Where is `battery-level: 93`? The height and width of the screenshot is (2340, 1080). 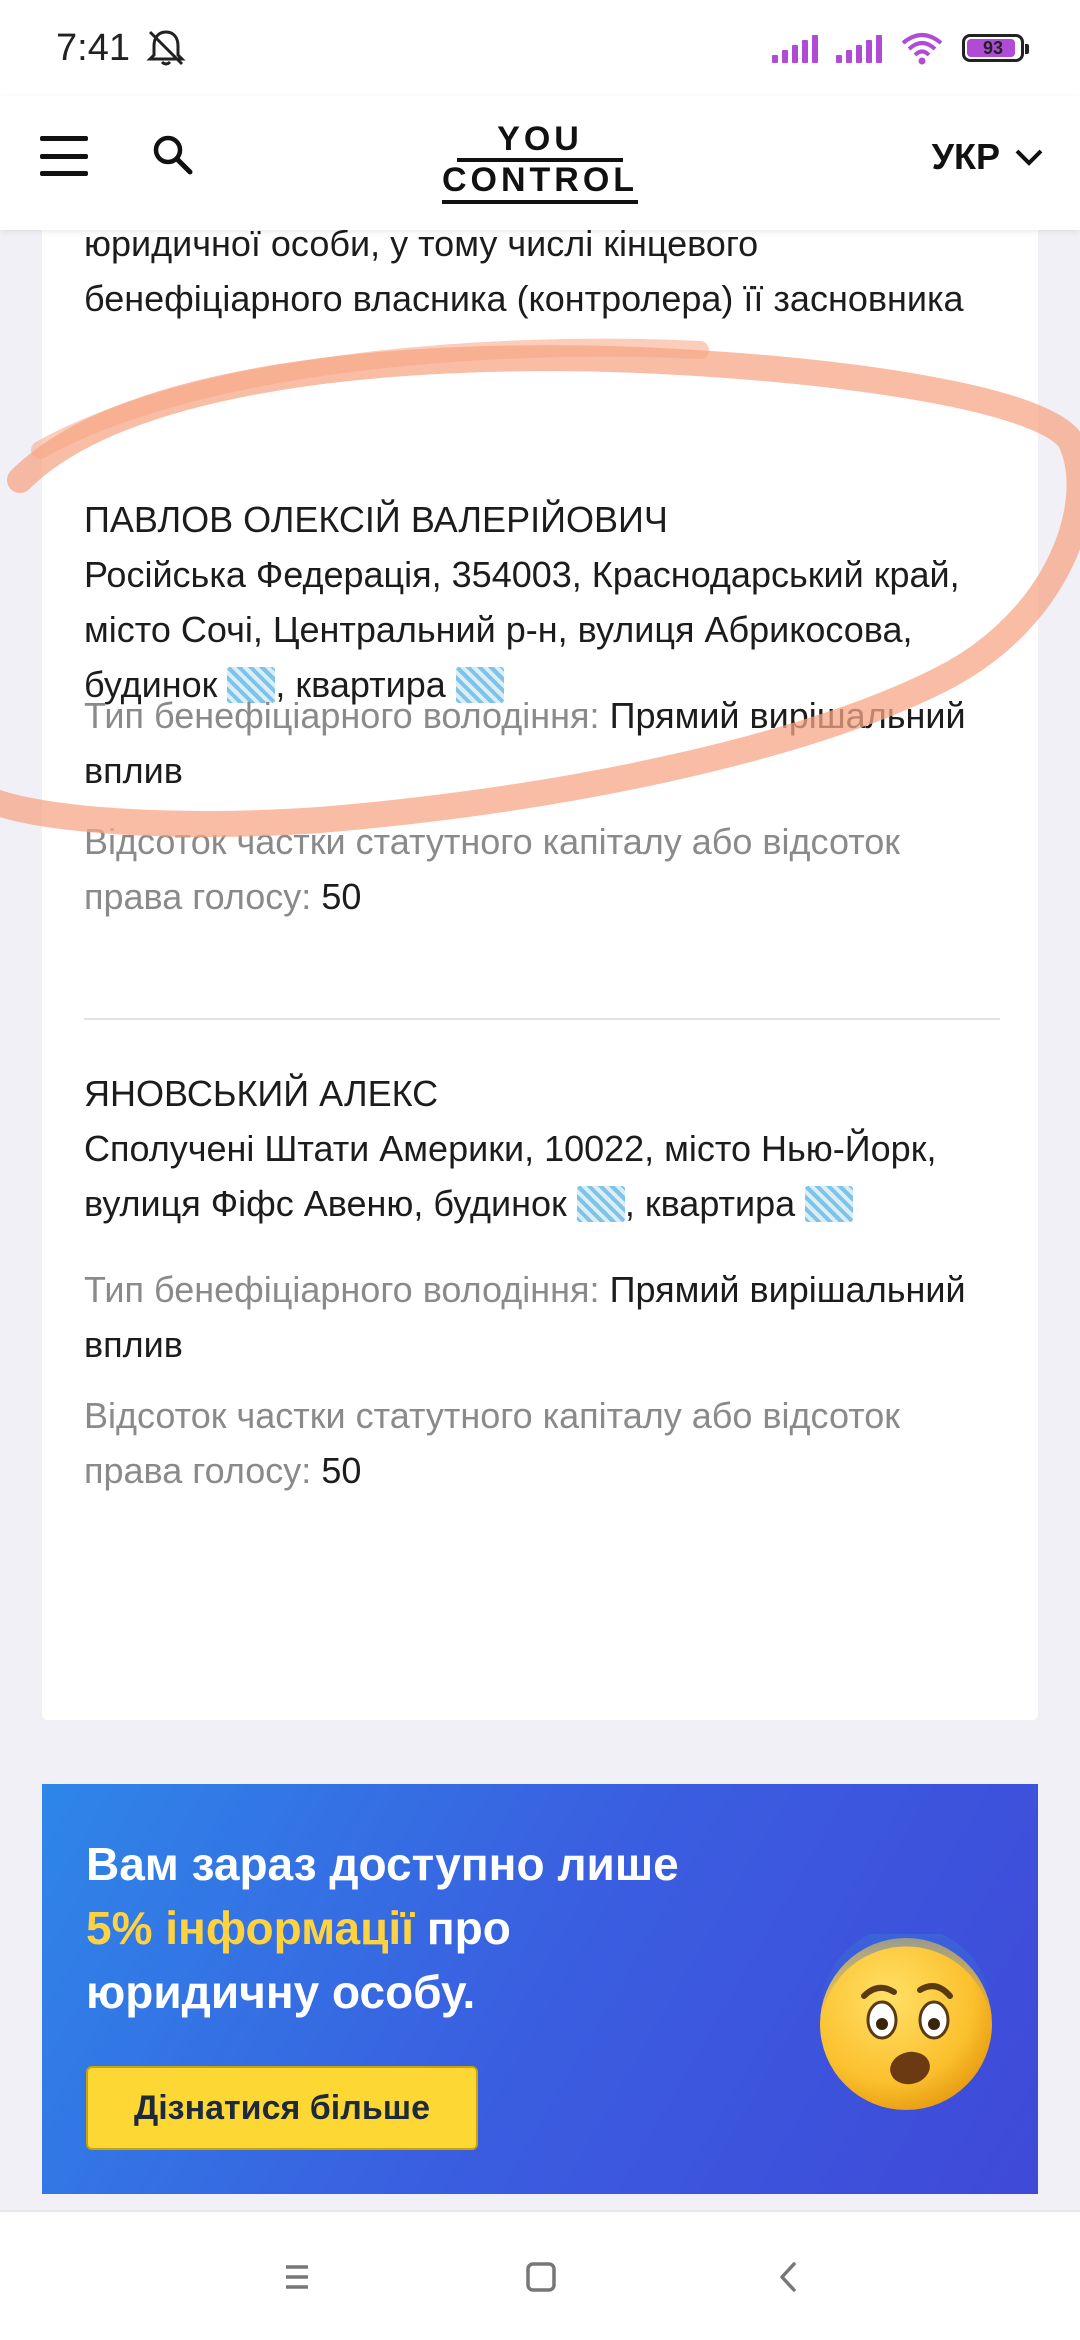 battery-level: 93 is located at coordinates (993, 47).